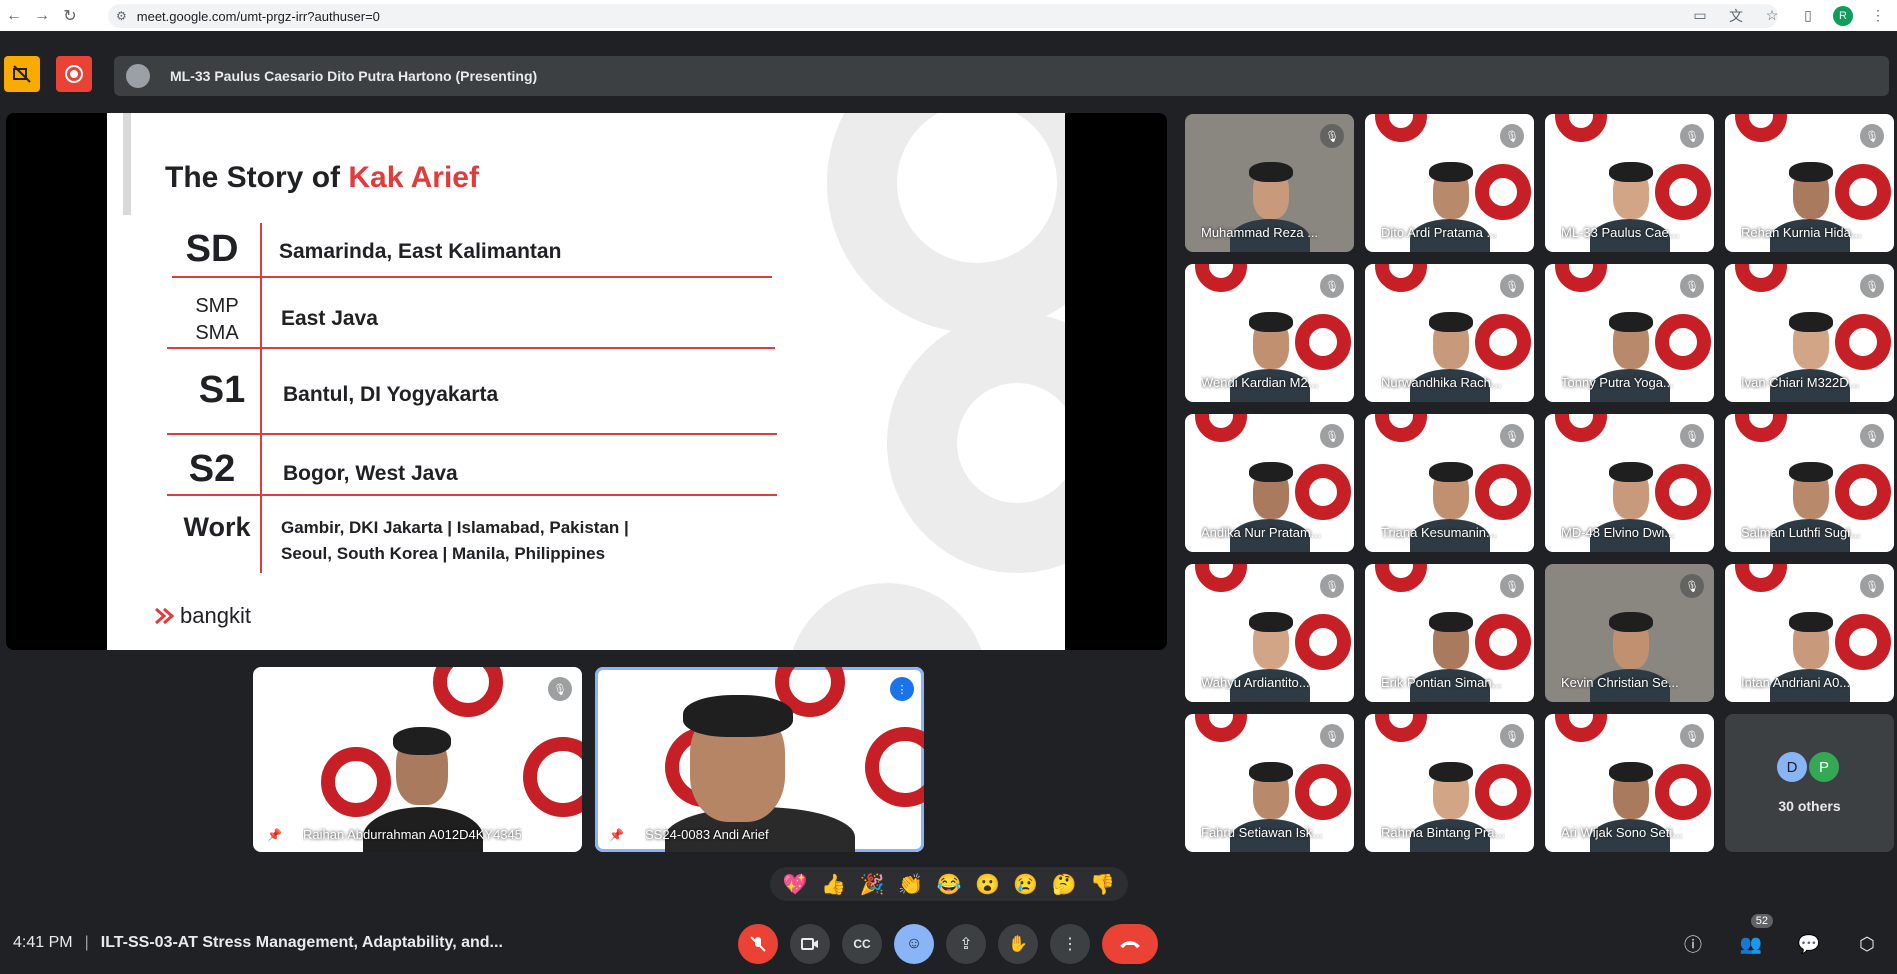 The image size is (1897, 974). I want to click on row-value-sd: Samarinda, East Kalimantan, so click(420, 251).